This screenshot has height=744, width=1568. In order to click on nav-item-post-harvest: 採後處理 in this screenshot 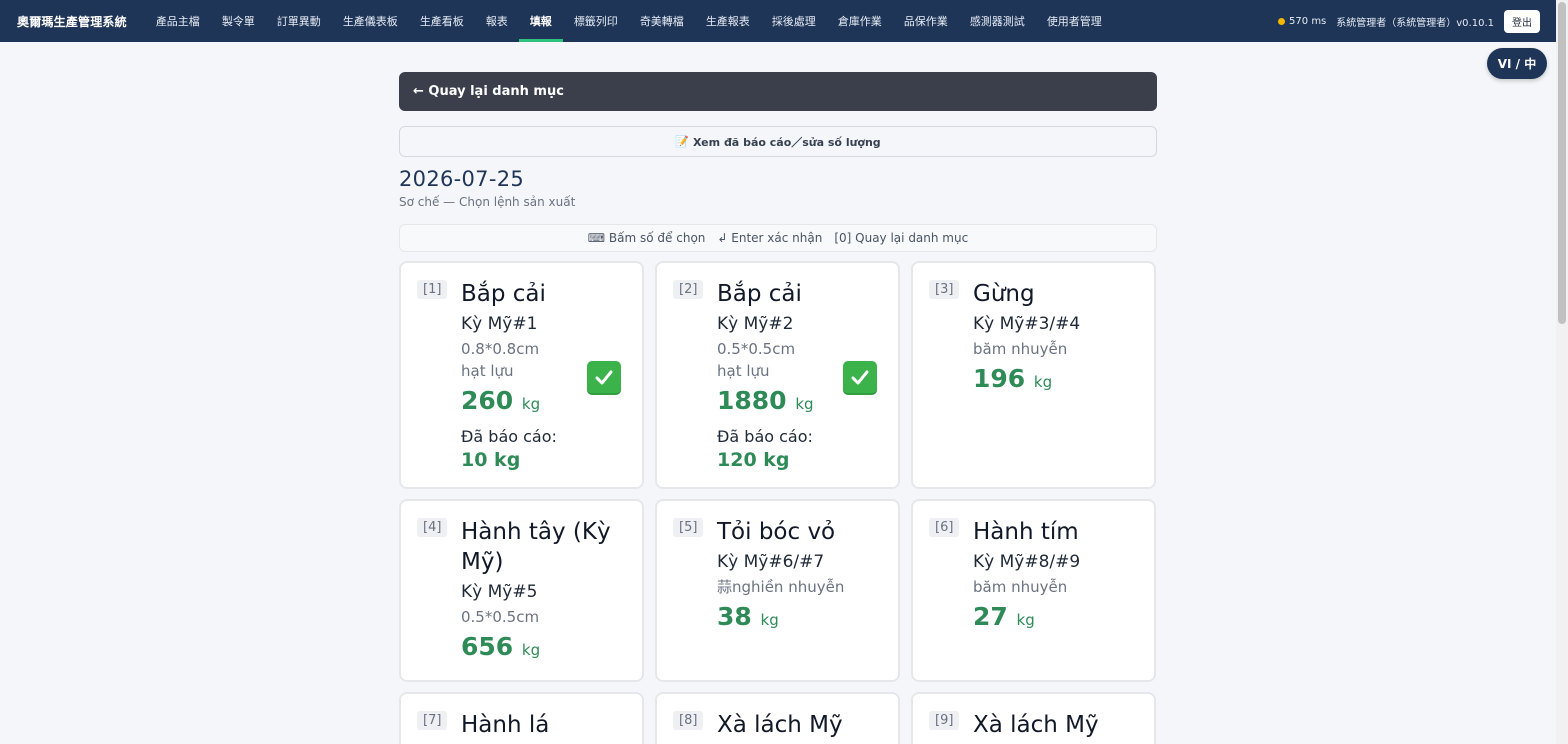, I will do `click(794, 21)`.